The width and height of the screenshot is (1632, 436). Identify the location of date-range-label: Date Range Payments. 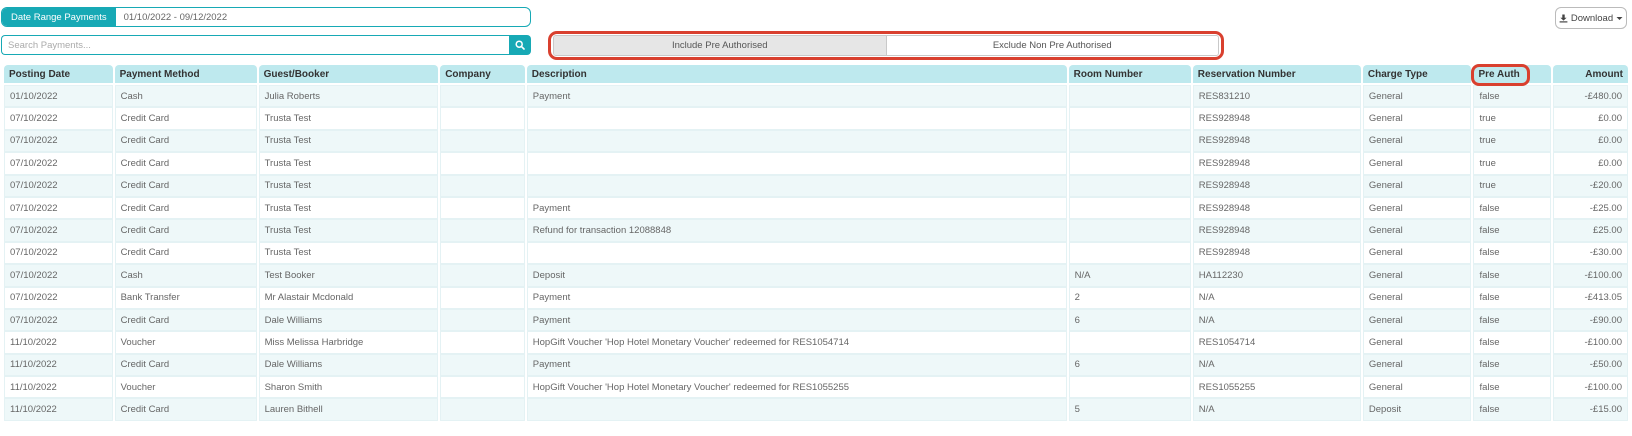
(59, 17).